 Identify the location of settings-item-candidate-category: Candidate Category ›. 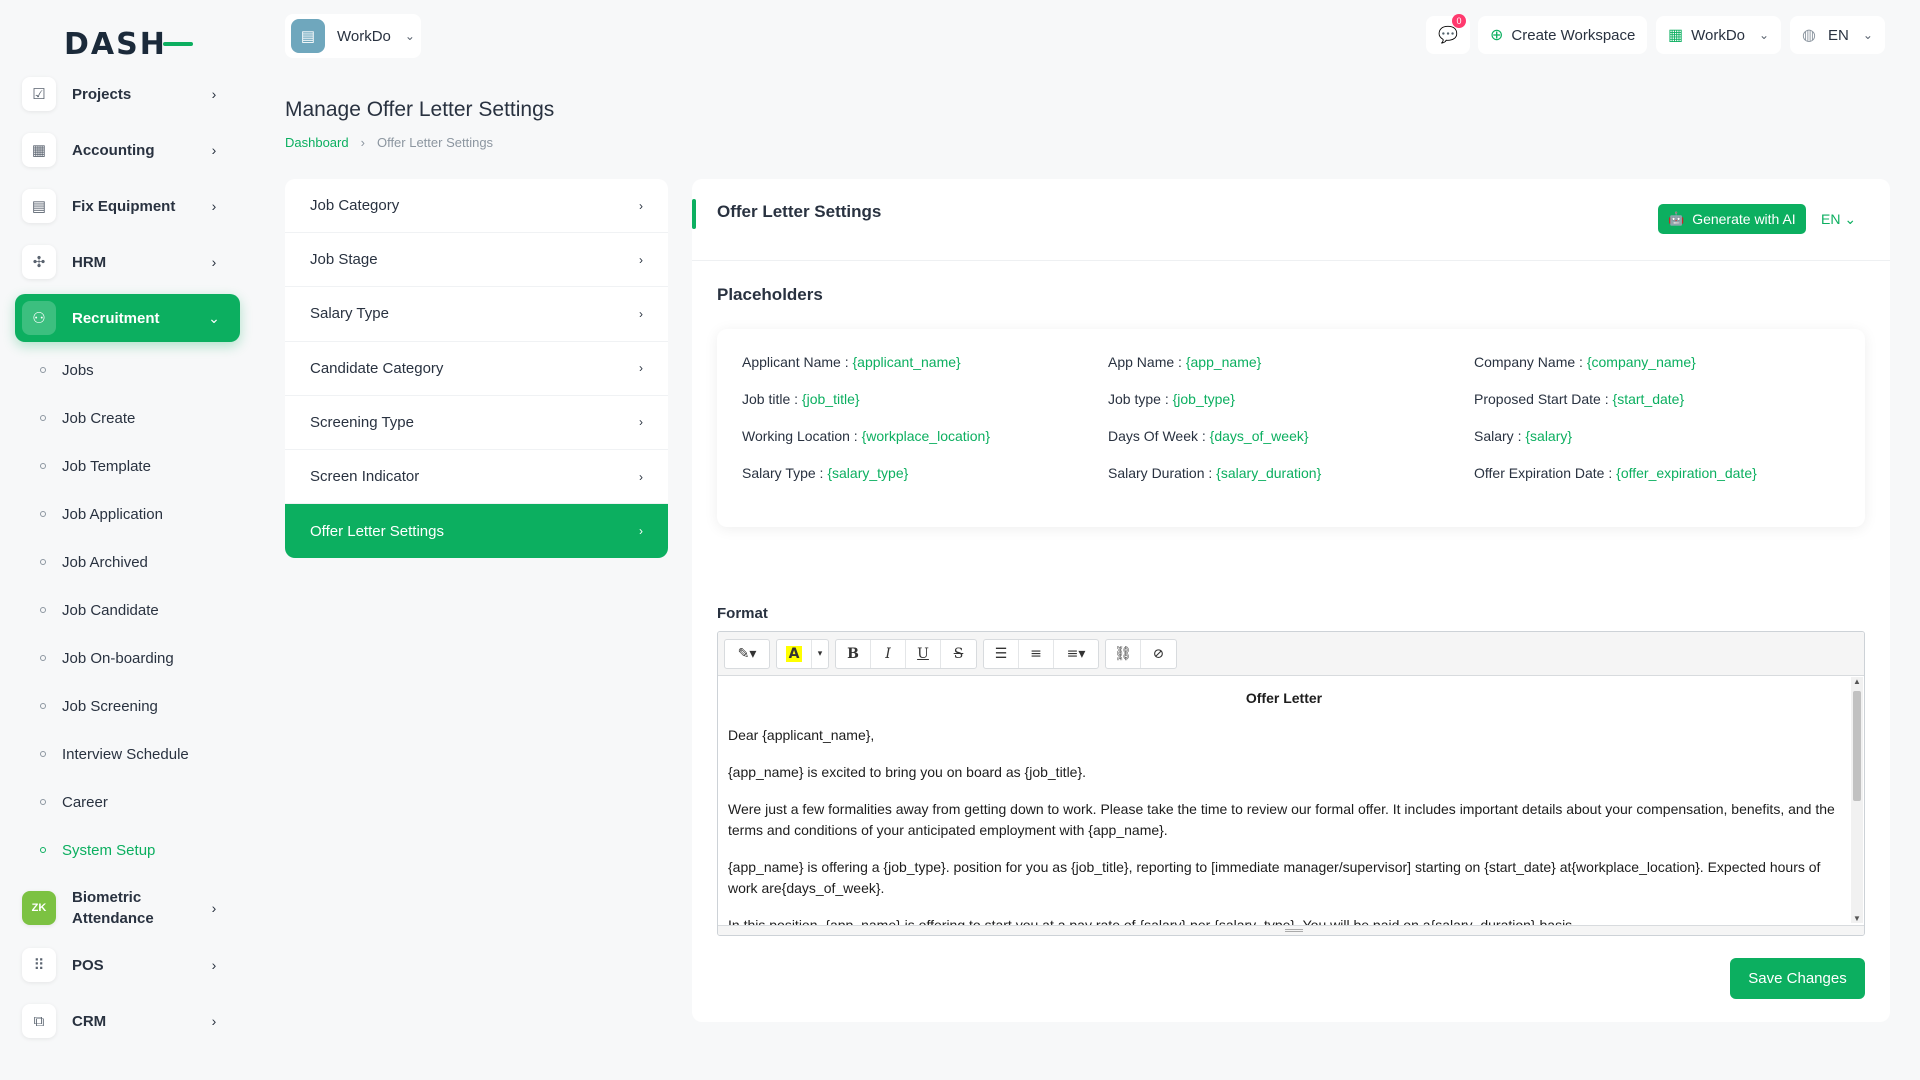
(476, 369).